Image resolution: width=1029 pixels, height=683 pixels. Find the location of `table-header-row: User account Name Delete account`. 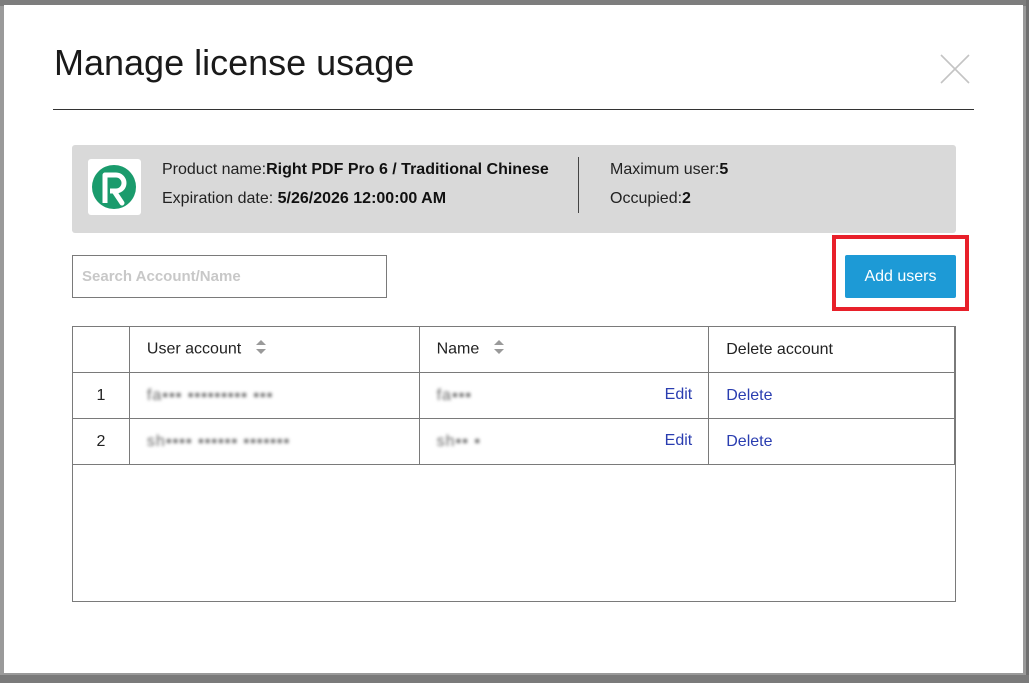

table-header-row: User account Name Delete account is located at coordinates (513, 349).